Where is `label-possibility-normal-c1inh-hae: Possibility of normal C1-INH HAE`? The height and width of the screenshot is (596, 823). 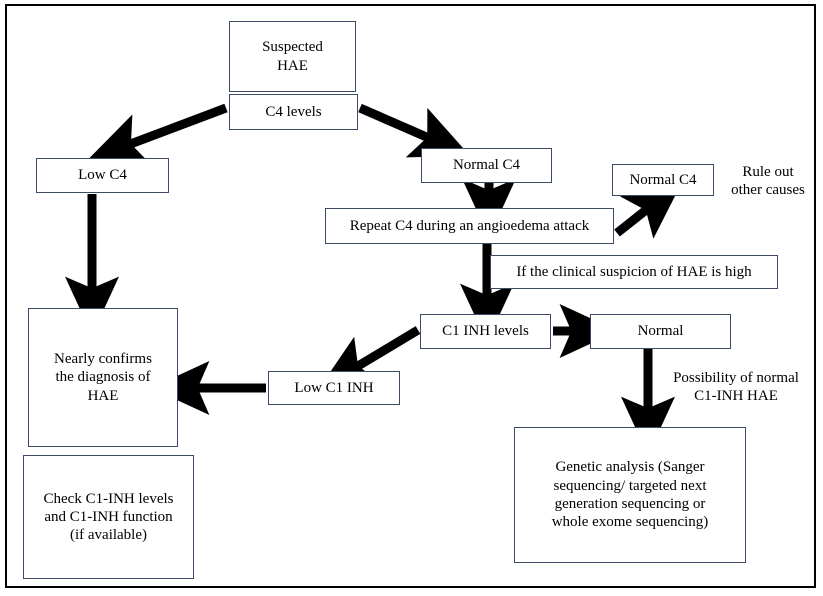
label-possibility-normal-c1inh-hae: Possibility of normal C1-INH HAE is located at coordinates (736, 387).